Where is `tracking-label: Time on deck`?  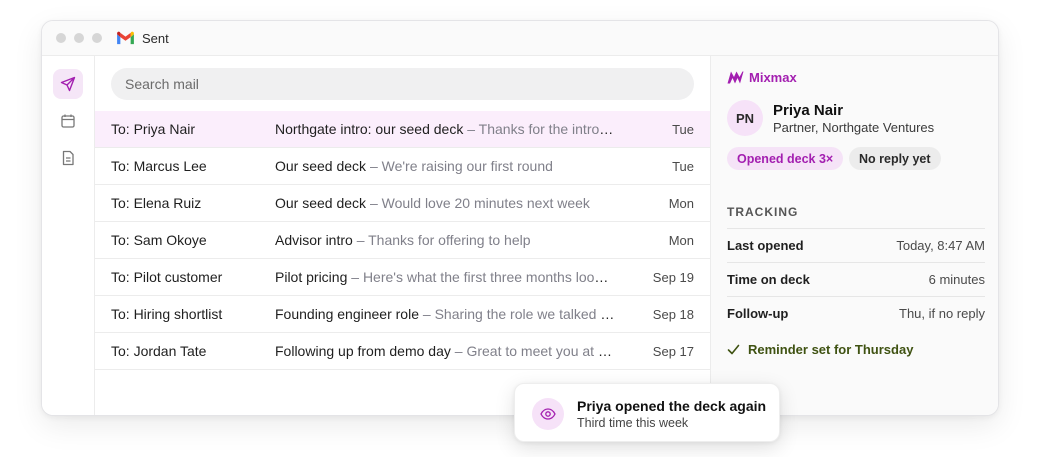
tracking-label: Time on deck is located at coordinates (768, 279).